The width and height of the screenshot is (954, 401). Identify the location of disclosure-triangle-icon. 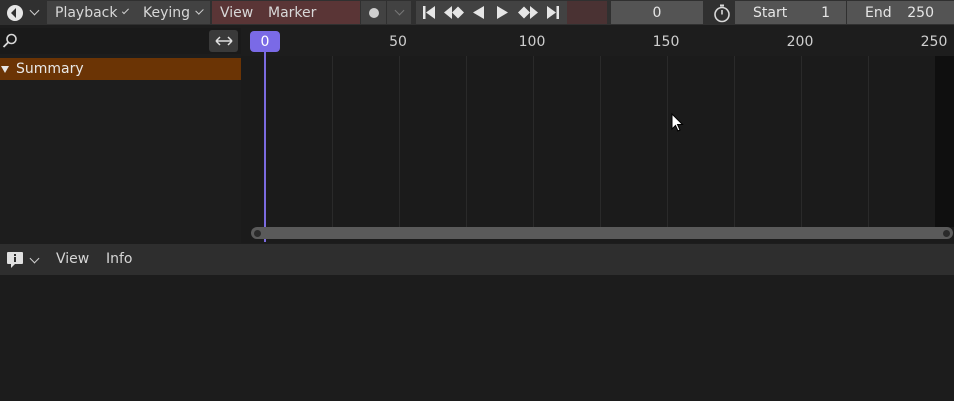
(5, 69).